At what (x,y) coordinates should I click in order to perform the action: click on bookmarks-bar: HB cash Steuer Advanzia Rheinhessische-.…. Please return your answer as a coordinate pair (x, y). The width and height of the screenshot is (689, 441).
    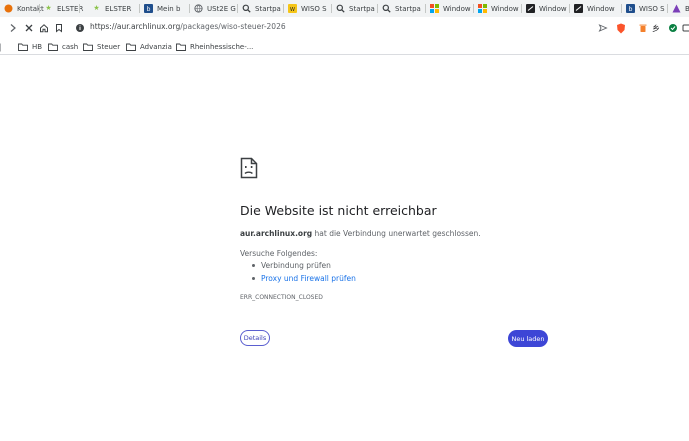
    Looking at the image, I should click on (344, 47).